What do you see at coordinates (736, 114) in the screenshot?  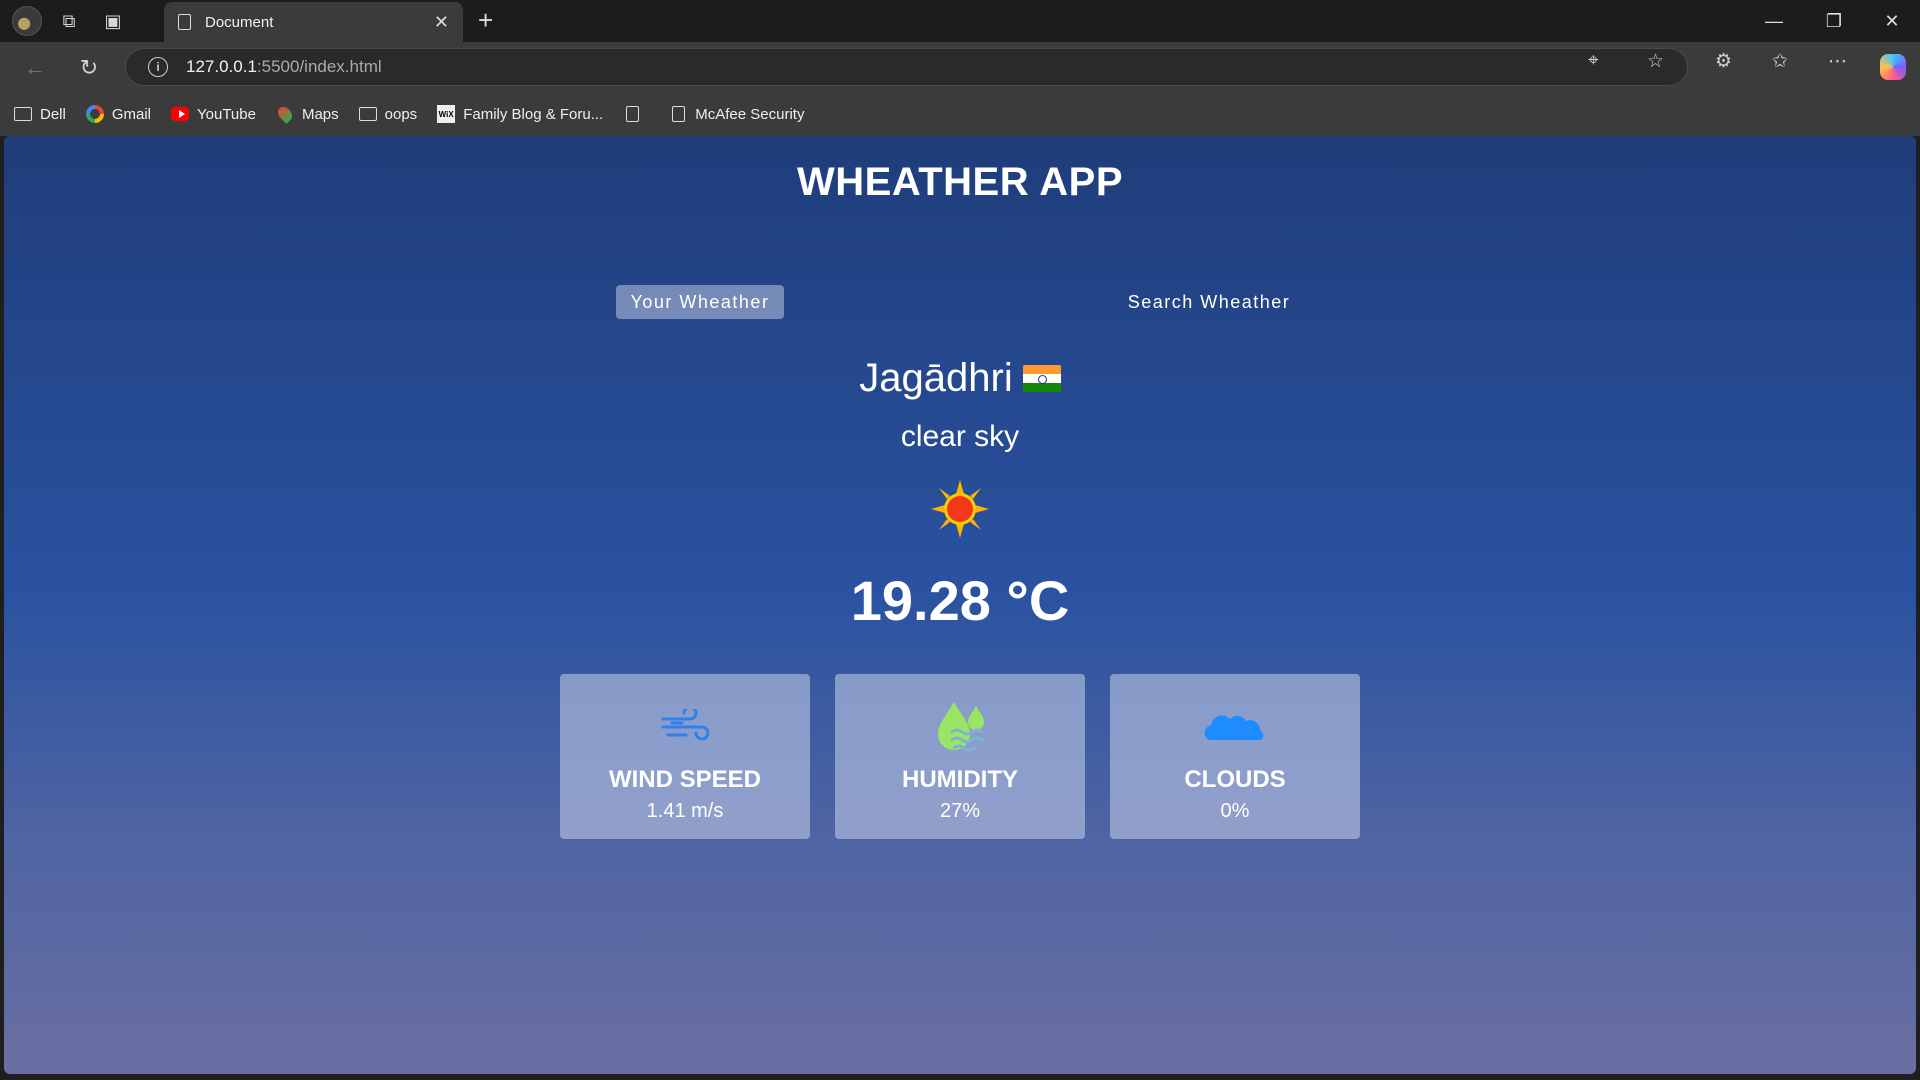 I see `bookmark-mcafee: McAfee Security` at bounding box center [736, 114].